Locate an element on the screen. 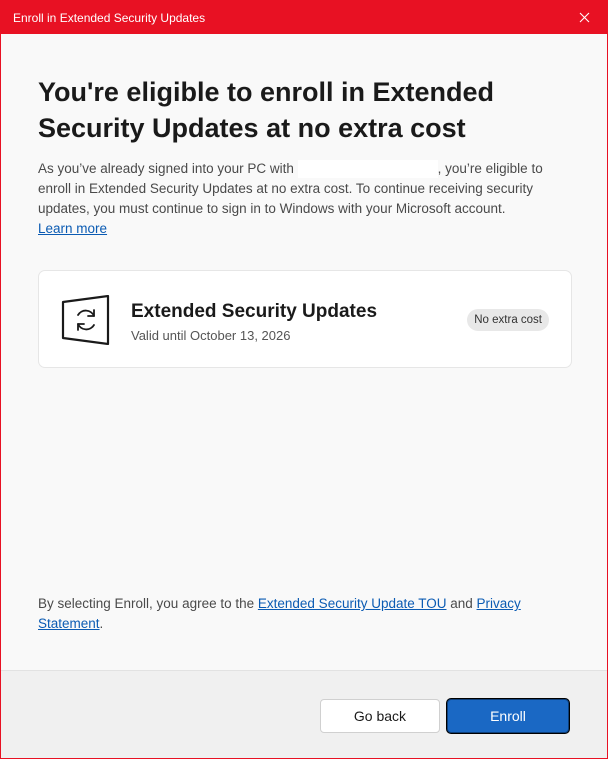  agreement-before: By selecting Enroll, you agree to the is located at coordinates (148, 603).